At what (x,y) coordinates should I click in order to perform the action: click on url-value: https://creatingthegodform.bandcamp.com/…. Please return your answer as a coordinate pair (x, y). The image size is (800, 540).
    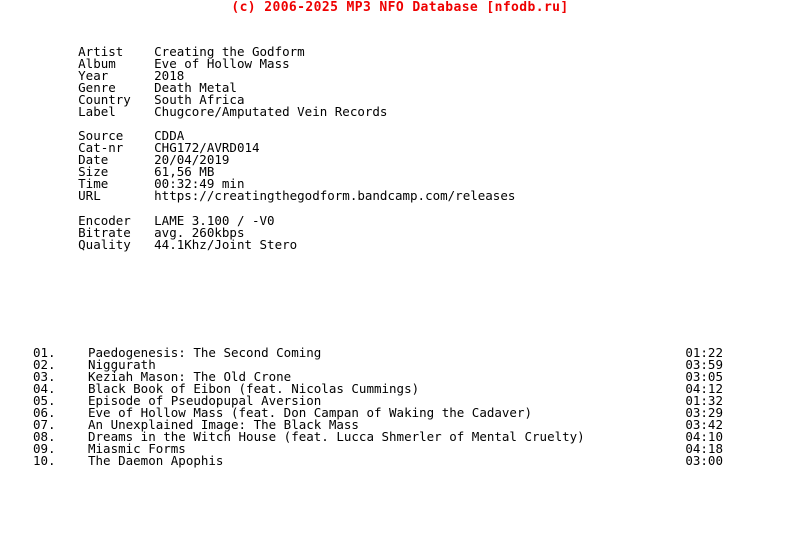
    Looking at the image, I should click on (334, 195).